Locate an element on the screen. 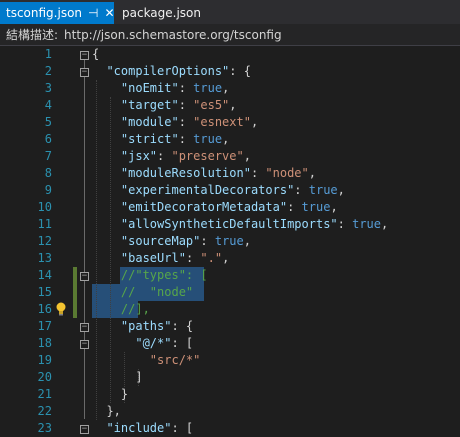  code-line: 20 ] is located at coordinates (230, 377).